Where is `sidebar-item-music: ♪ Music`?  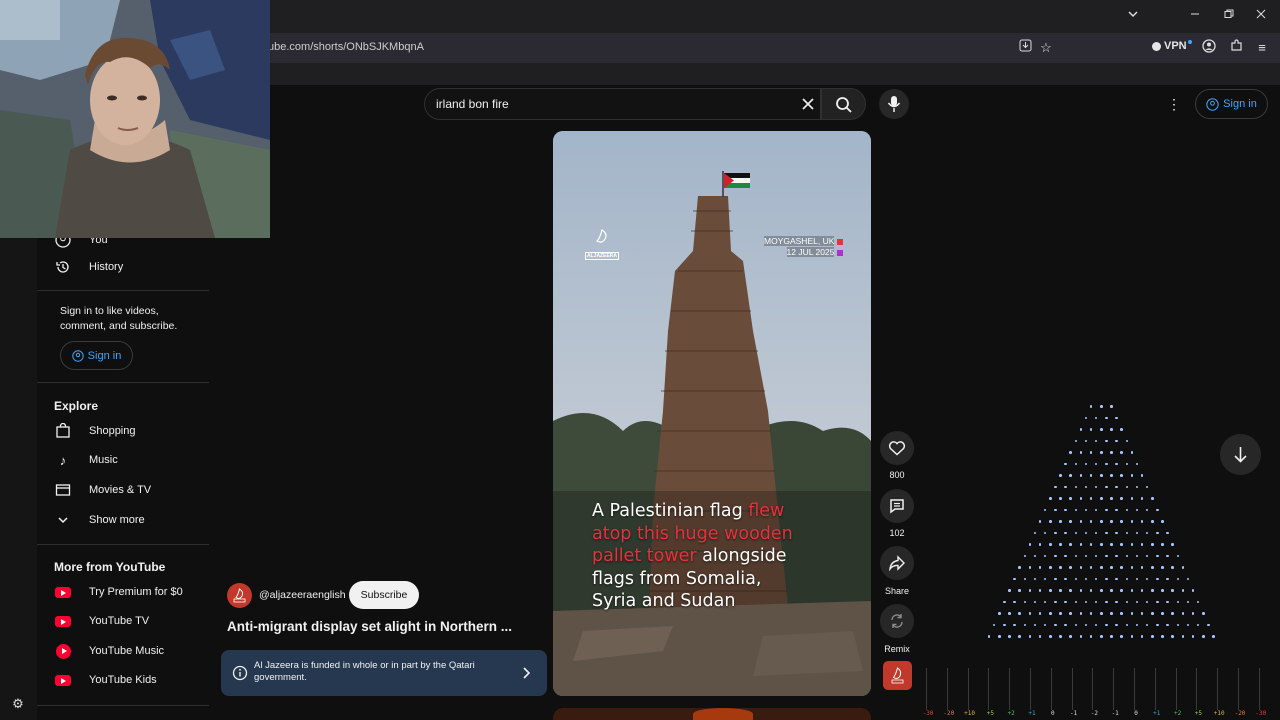
sidebar-item-music: ♪ Music is located at coordinates (86, 460).